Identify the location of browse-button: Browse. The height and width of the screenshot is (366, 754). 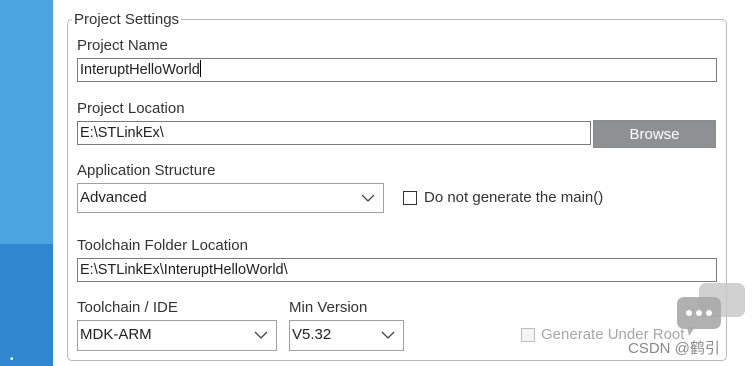
(654, 134).